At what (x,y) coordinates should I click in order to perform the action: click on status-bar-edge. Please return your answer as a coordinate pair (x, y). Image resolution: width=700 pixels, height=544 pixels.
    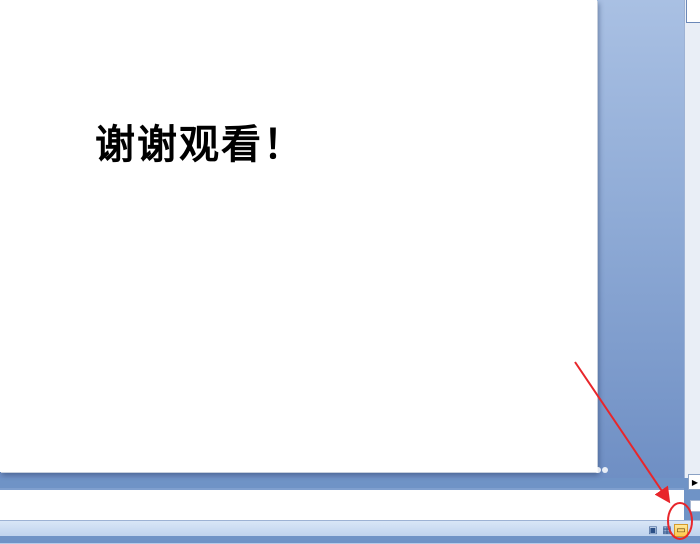
    Looking at the image, I should click on (350, 539).